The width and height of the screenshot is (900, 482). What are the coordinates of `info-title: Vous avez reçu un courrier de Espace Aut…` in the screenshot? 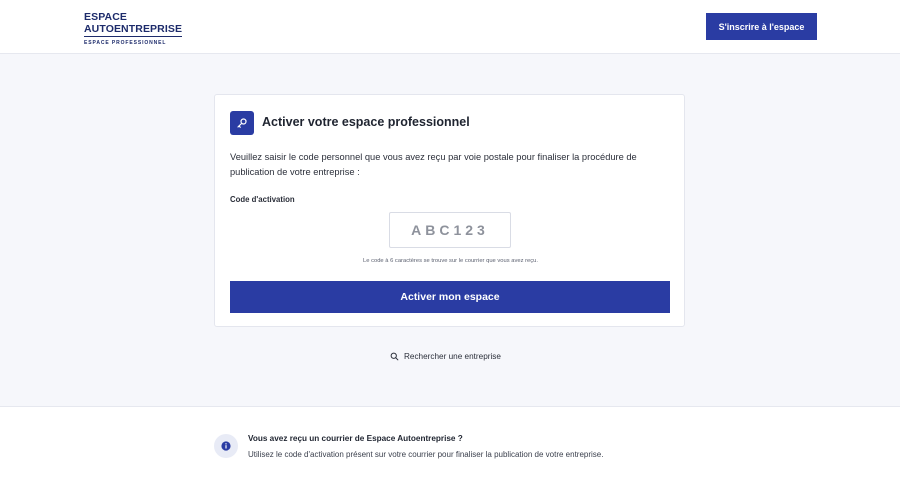 It's located at (355, 438).